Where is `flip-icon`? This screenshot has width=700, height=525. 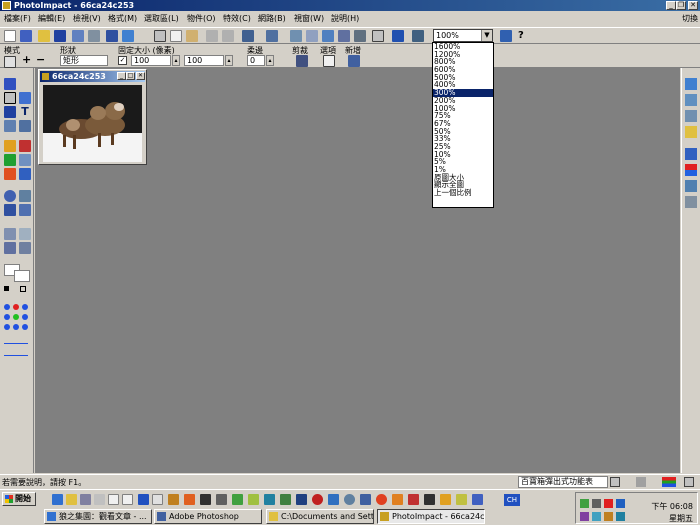
flip-icon is located at coordinates (312, 36).